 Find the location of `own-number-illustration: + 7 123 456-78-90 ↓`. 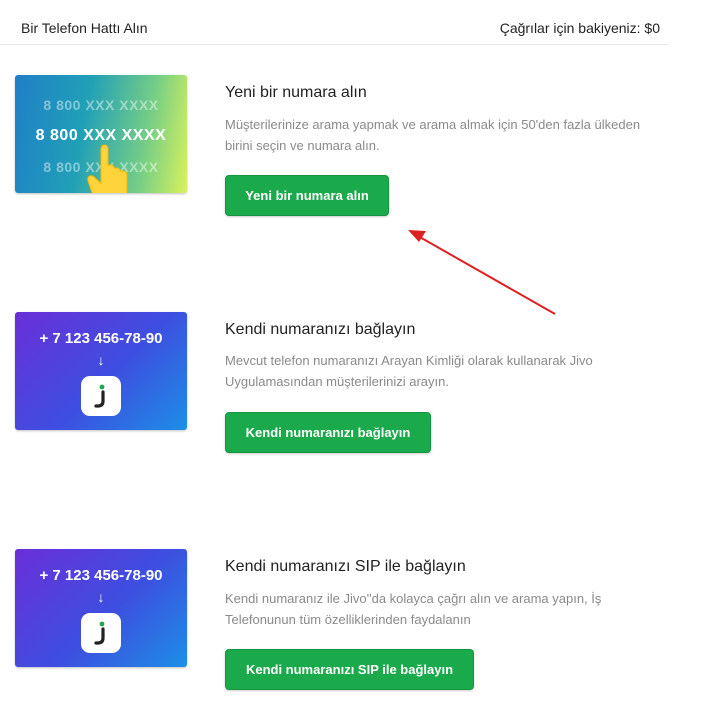

own-number-illustration: + 7 123 456-78-90 ↓ is located at coordinates (101, 371).